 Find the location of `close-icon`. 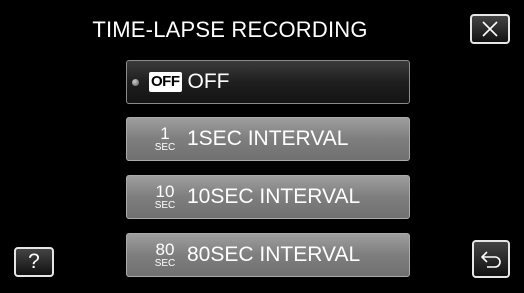

close-icon is located at coordinates (490, 29).